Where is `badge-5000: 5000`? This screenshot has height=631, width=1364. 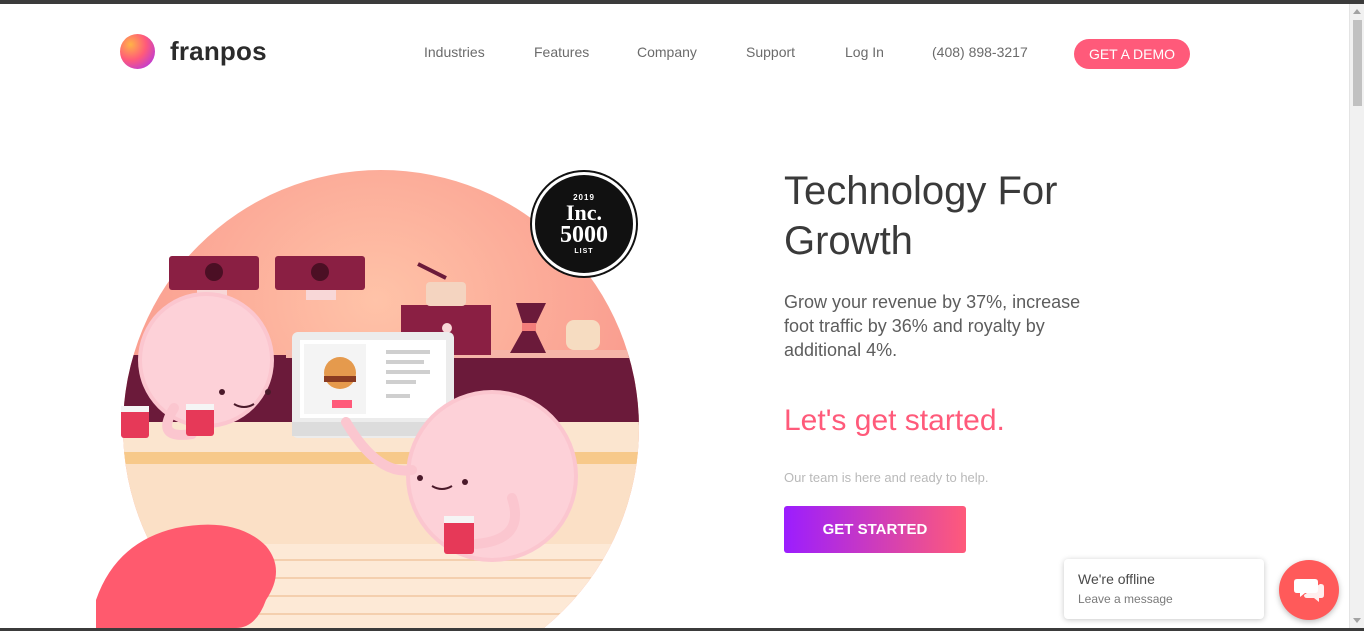 badge-5000: 5000 is located at coordinates (584, 235).